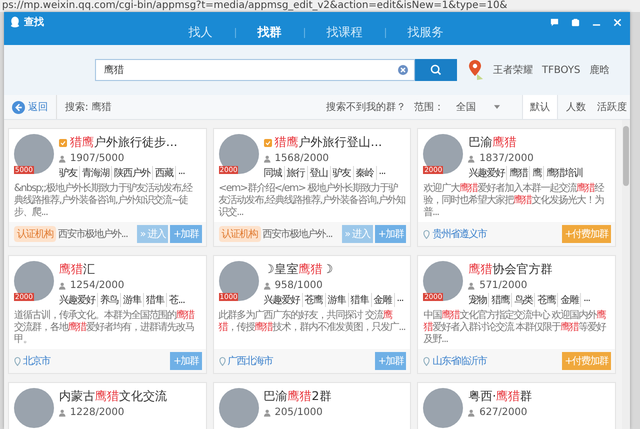 The image size is (640, 429). What do you see at coordinates (113, 396) in the screenshot?
I see `group-name: 内蒙古鹰猎文化交流` at bounding box center [113, 396].